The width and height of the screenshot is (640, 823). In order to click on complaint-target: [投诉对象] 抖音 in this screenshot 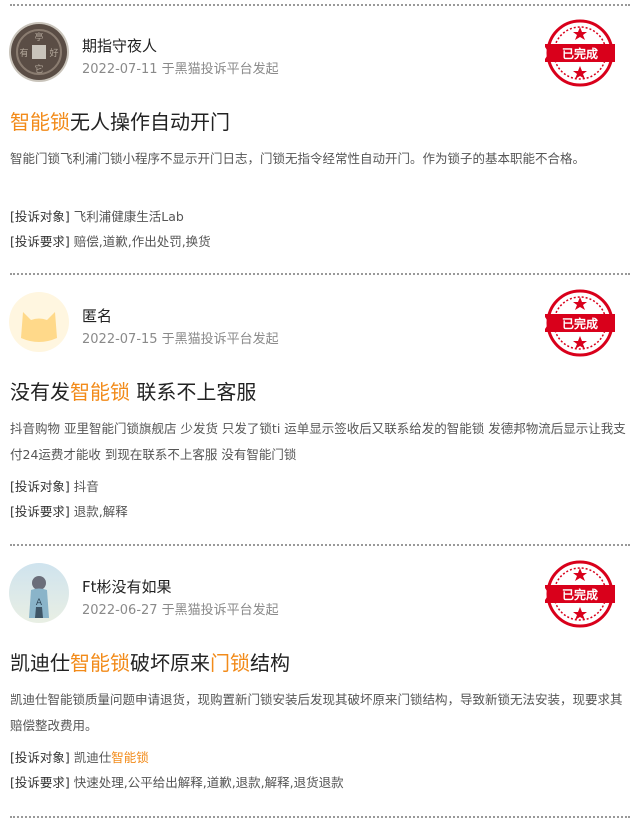, I will do `click(54, 485)`.